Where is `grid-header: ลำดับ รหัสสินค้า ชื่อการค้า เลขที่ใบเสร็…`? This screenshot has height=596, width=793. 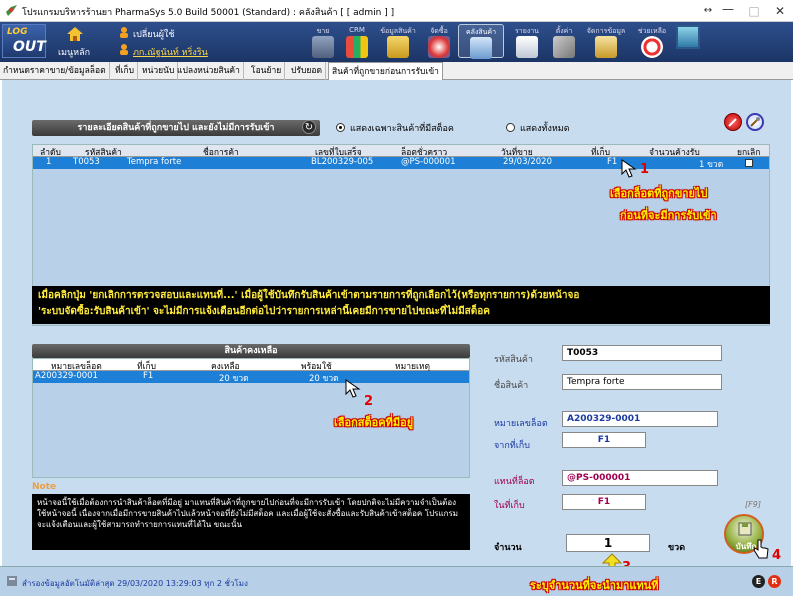
grid-header: ลำดับ รหัสสินค้า ชื่อการค้า เลขที่ใบเสร็… is located at coordinates (401, 151).